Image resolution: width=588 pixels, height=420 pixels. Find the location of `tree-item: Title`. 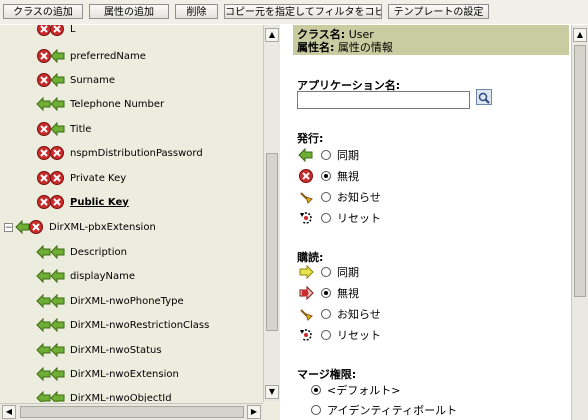

tree-item: Title is located at coordinates (63, 129).